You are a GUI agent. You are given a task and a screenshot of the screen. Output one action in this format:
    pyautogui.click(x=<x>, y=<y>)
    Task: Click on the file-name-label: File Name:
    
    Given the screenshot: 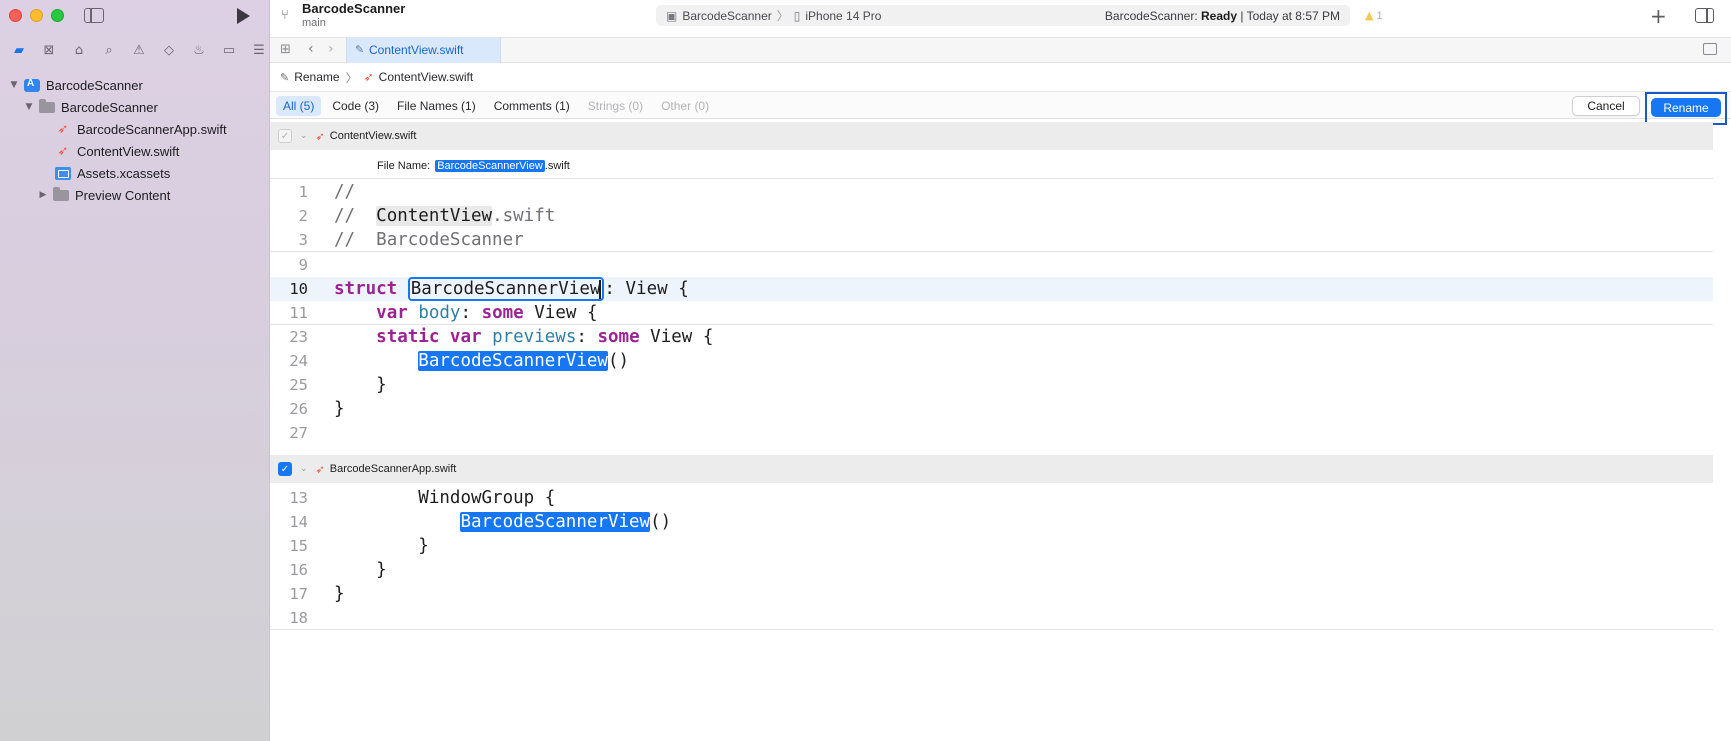 What is the action you would take?
    pyautogui.click(x=404, y=165)
    